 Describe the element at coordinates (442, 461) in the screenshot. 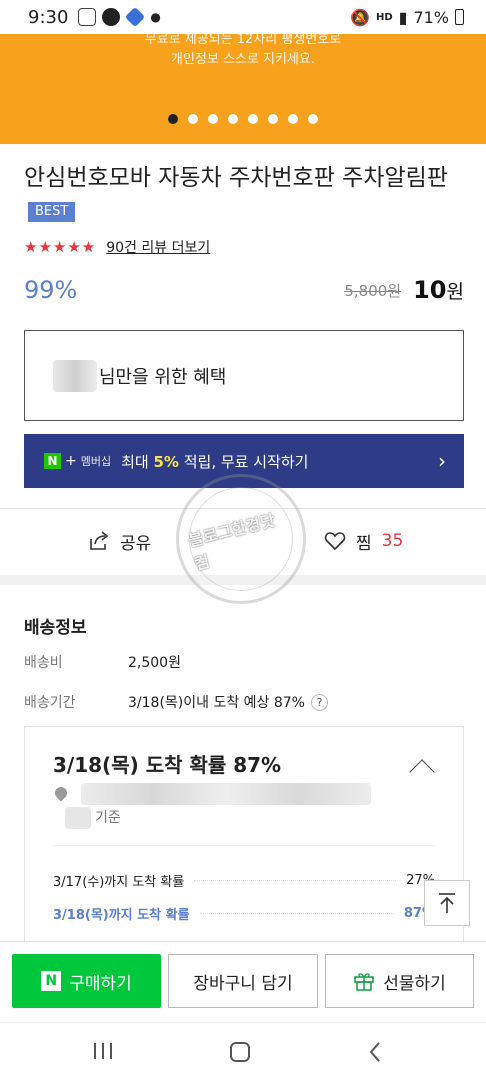

I see `chevron-right-icon: ›` at that location.